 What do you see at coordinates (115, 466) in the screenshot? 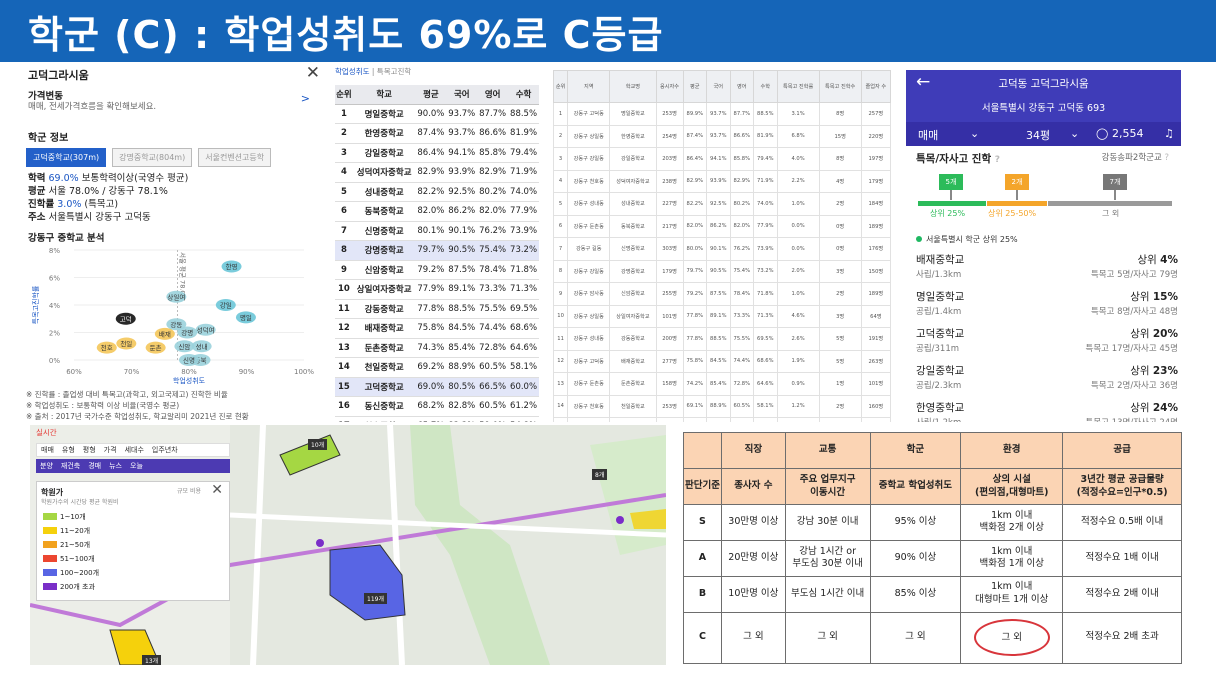
I see `toolbar-item: 뉴스` at bounding box center [115, 466].